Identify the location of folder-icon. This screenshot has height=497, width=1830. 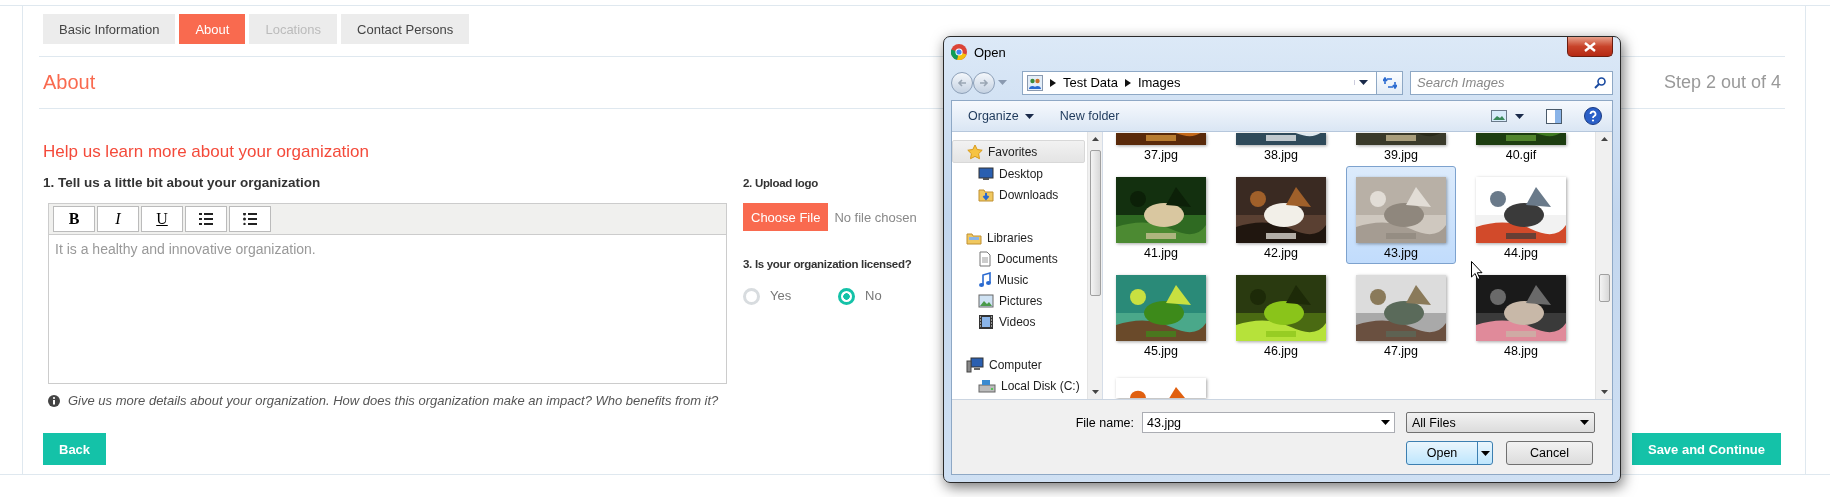
(986, 194).